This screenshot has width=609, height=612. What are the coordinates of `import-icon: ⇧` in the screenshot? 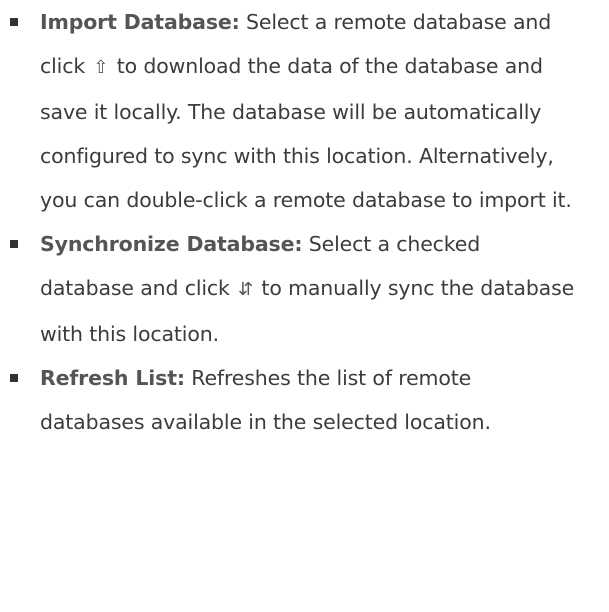 It's located at (101, 67).